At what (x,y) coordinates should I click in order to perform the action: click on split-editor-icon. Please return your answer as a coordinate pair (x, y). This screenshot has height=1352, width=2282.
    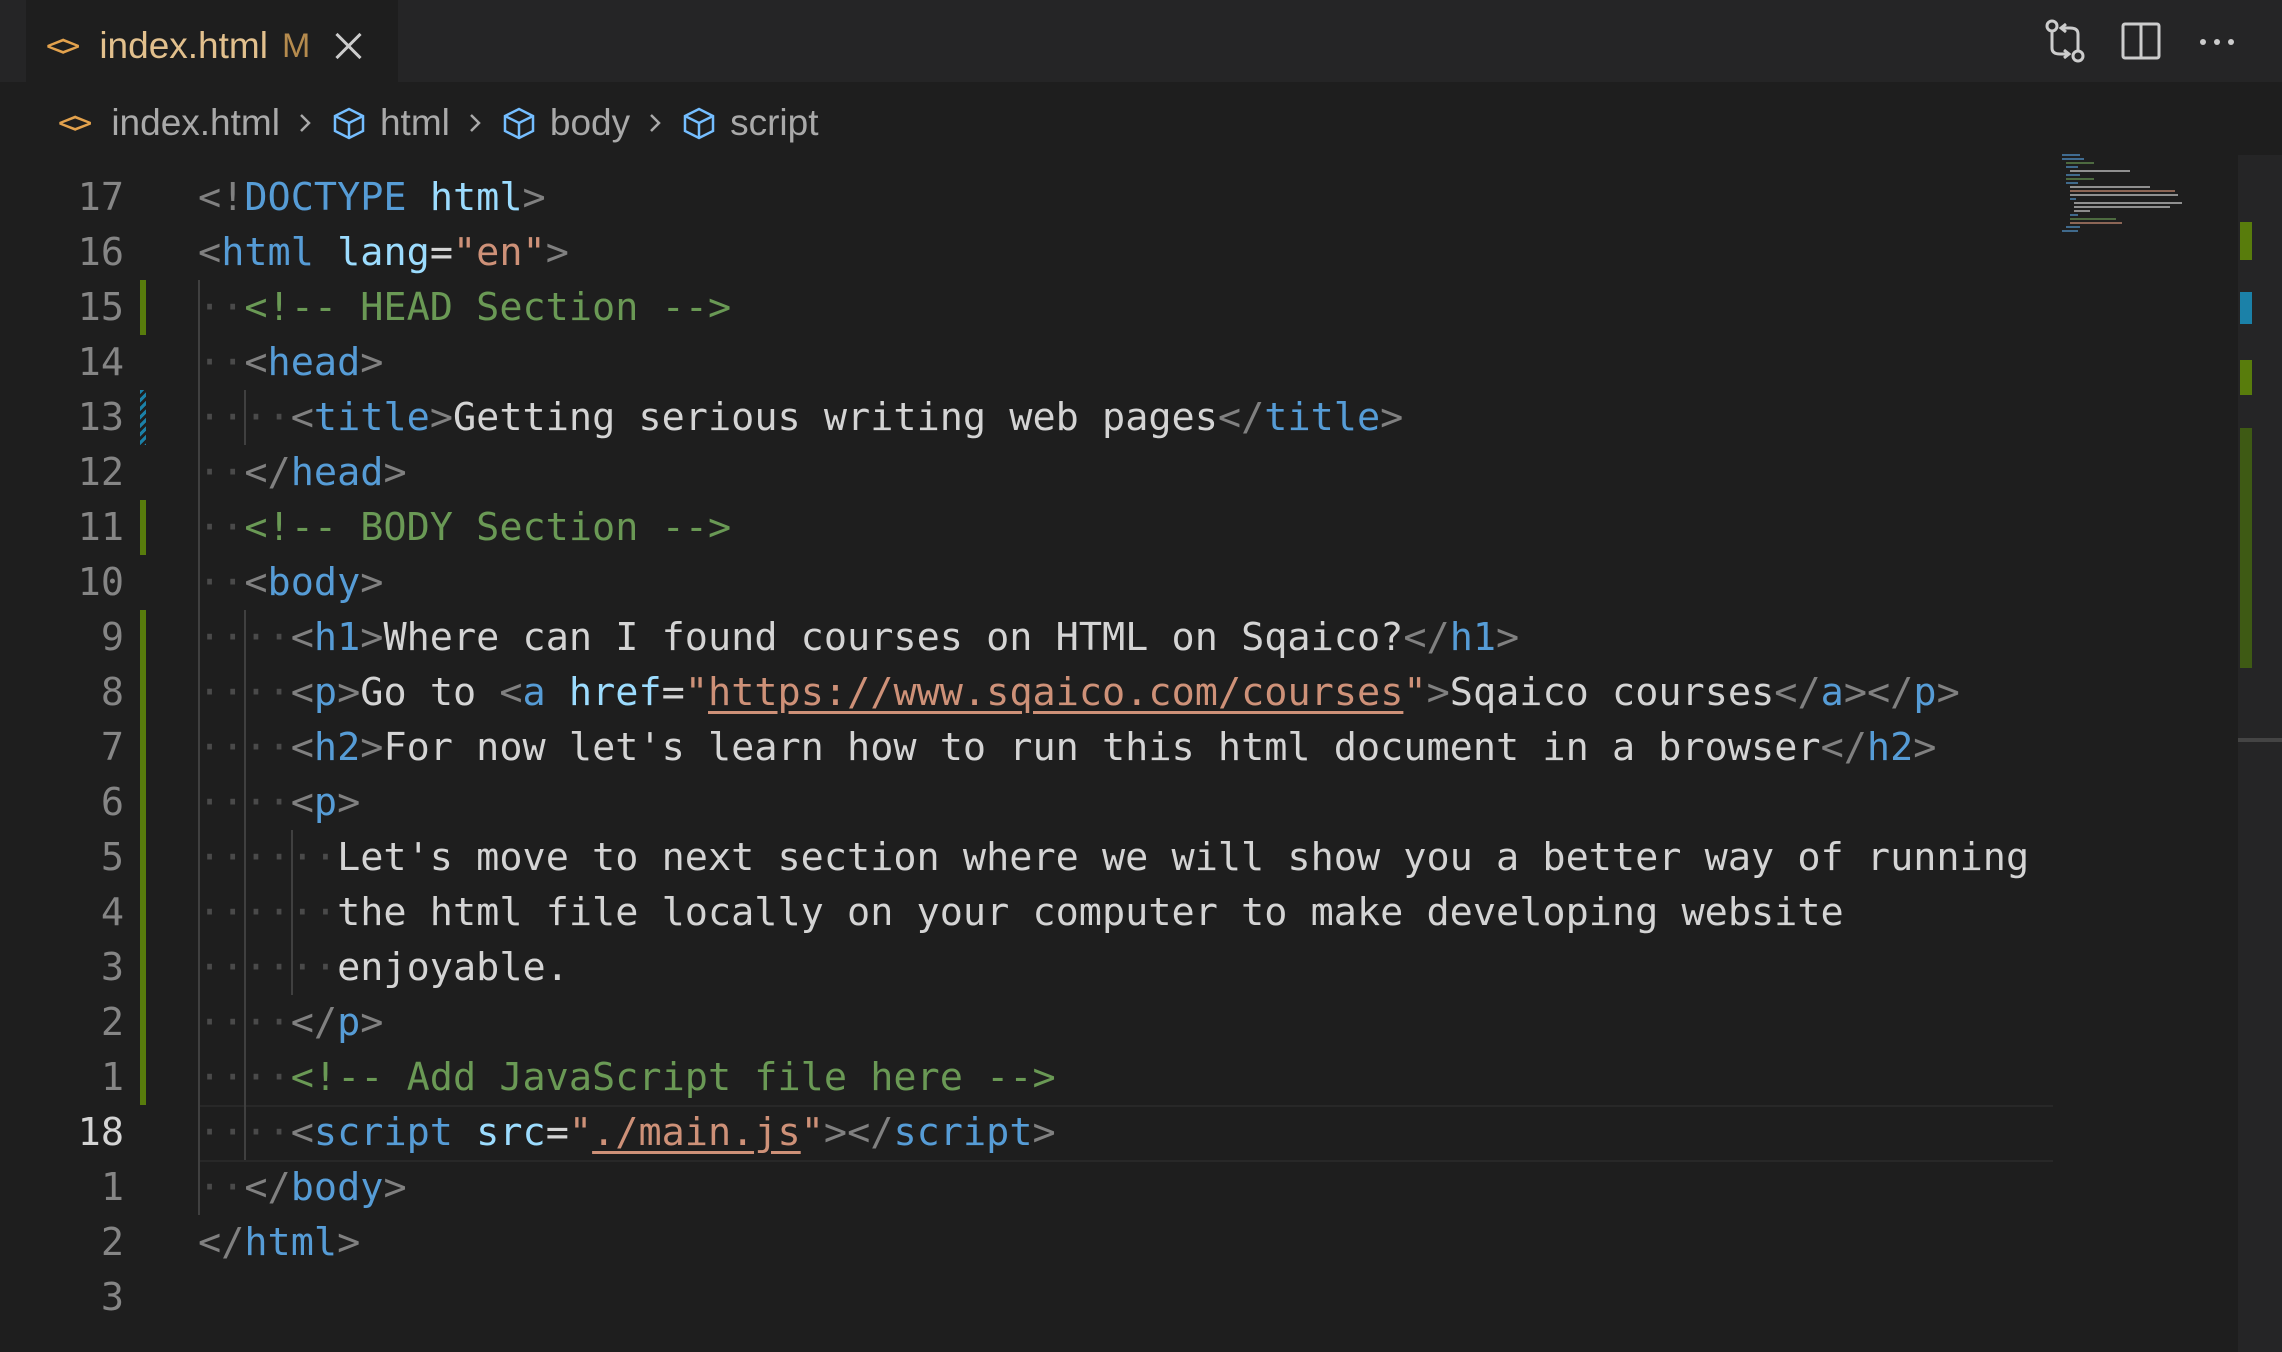
    Looking at the image, I should click on (2141, 41).